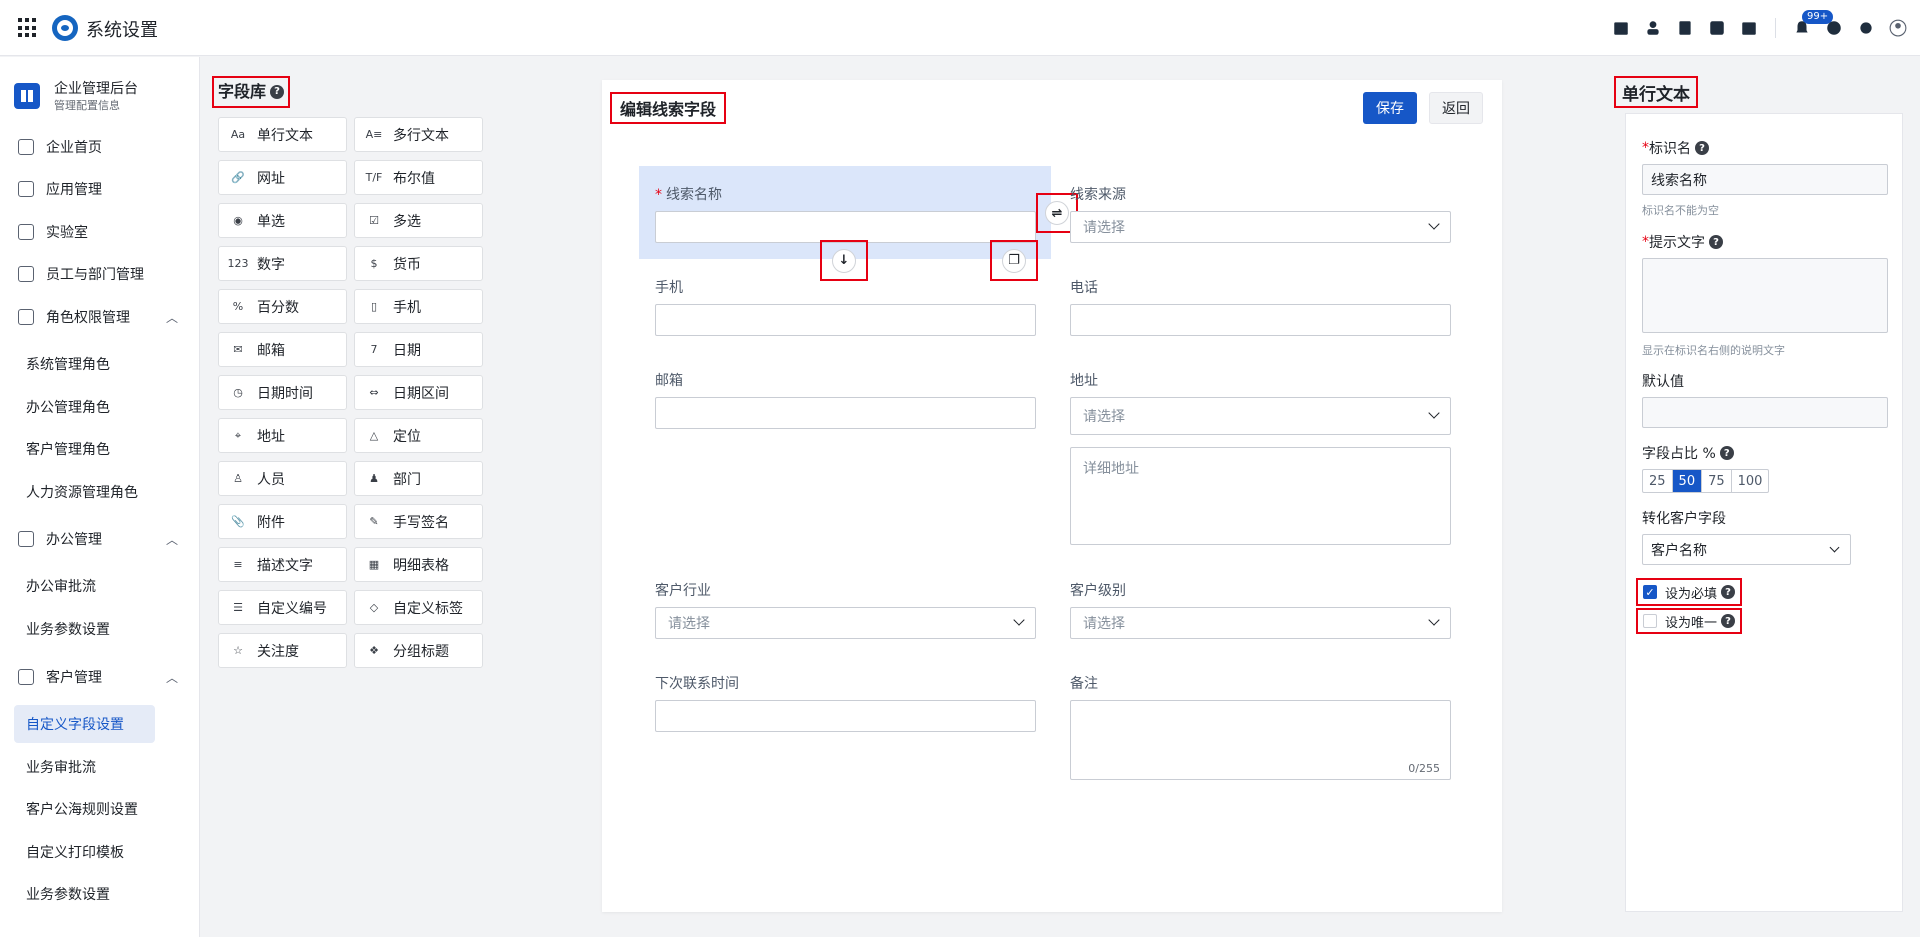 This screenshot has height=937, width=1920. I want to click on sidebar-item-apps: 应用管理, so click(99, 189).